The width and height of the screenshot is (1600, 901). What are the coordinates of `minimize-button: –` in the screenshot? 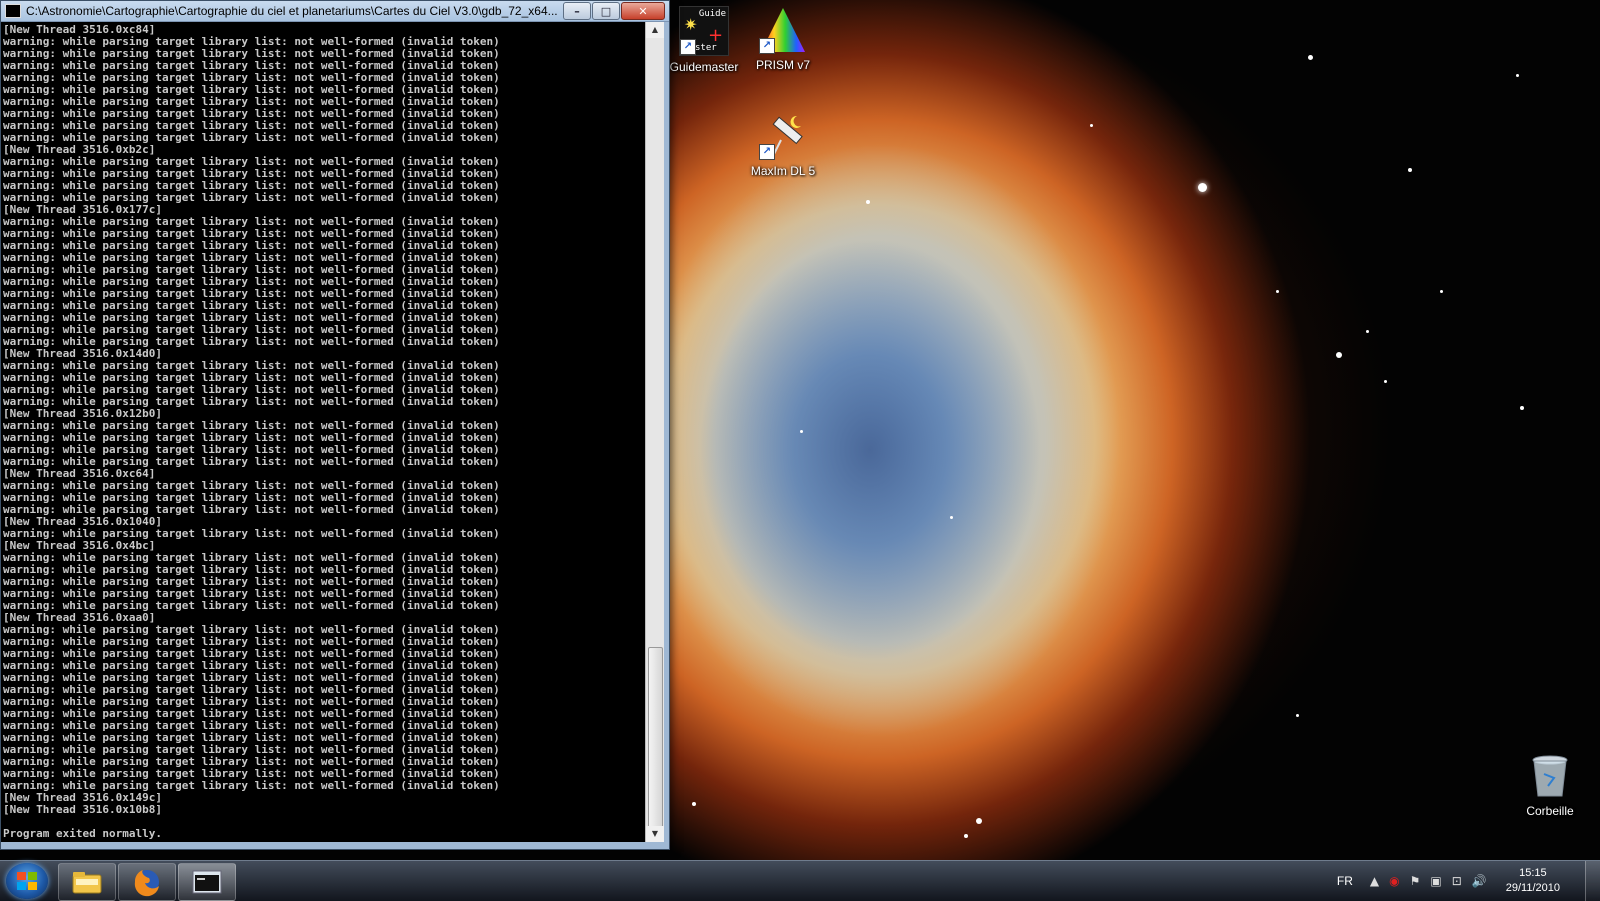 It's located at (577, 11).